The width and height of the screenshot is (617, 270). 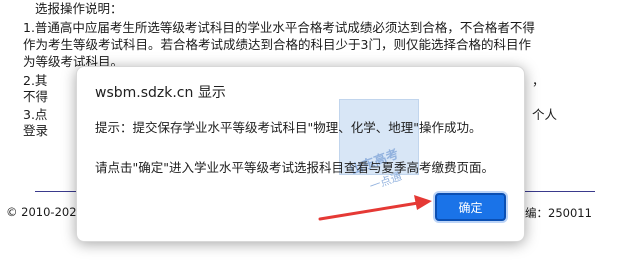 I want to click on rule2-start: 2.其, so click(x=35, y=80).